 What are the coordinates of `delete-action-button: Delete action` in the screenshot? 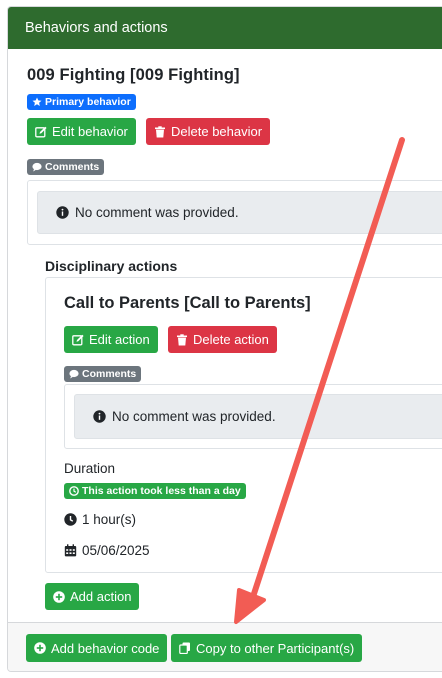 It's located at (222, 339).